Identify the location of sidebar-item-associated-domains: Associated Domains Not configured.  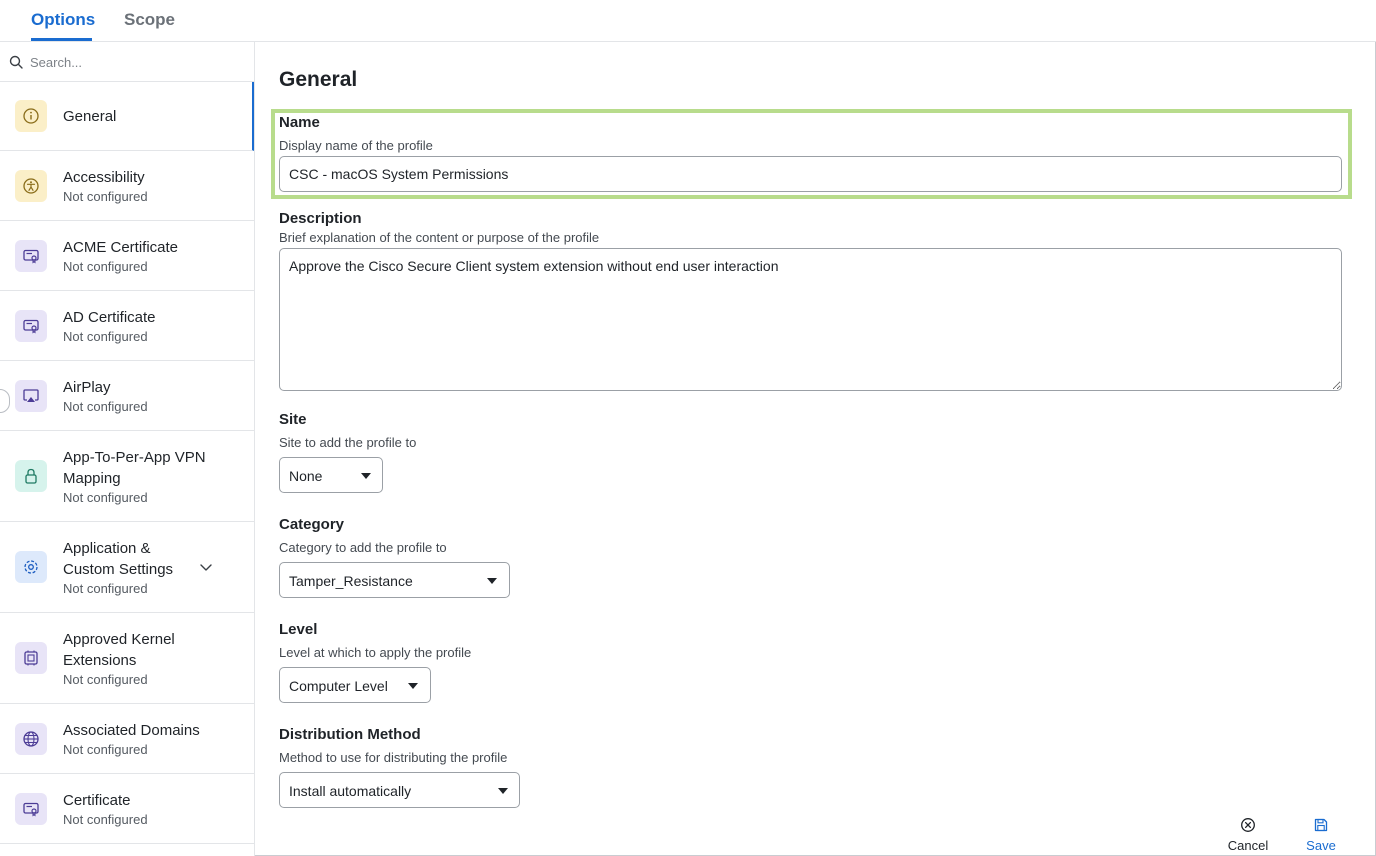
(127, 739).